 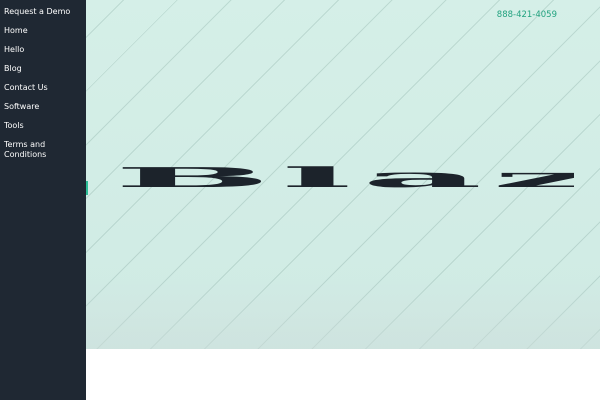 I want to click on nav-item-home: Home, so click(x=45, y=31).